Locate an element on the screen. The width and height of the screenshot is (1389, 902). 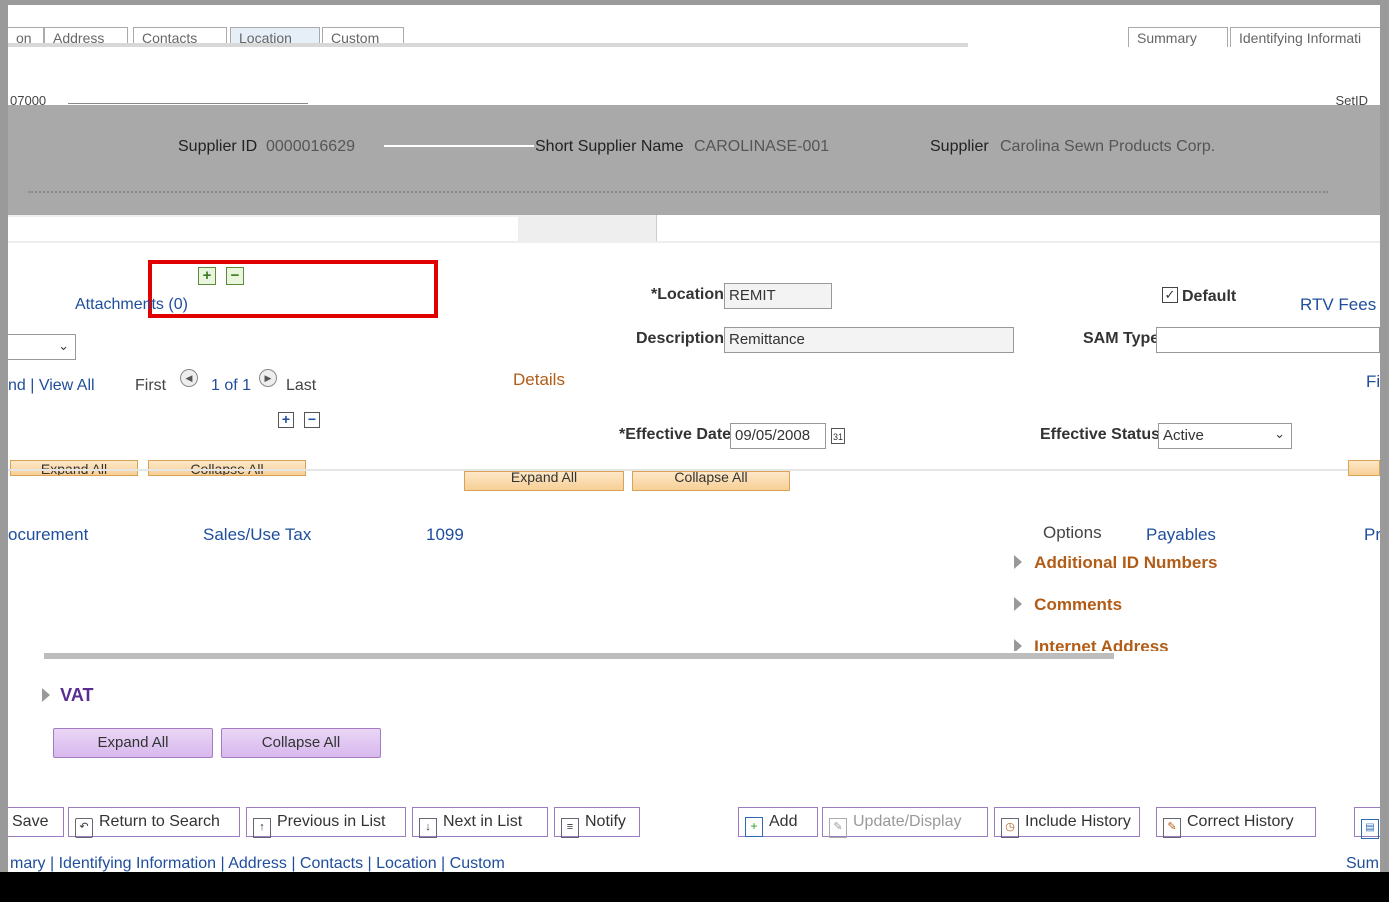
sam-type-label: SAM Type is located at coordinates (1121, 338).